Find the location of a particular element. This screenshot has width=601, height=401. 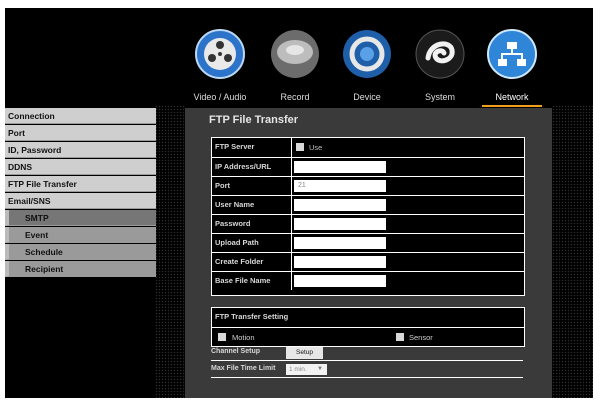

ip-address-input is located at coordinates (340, 167).